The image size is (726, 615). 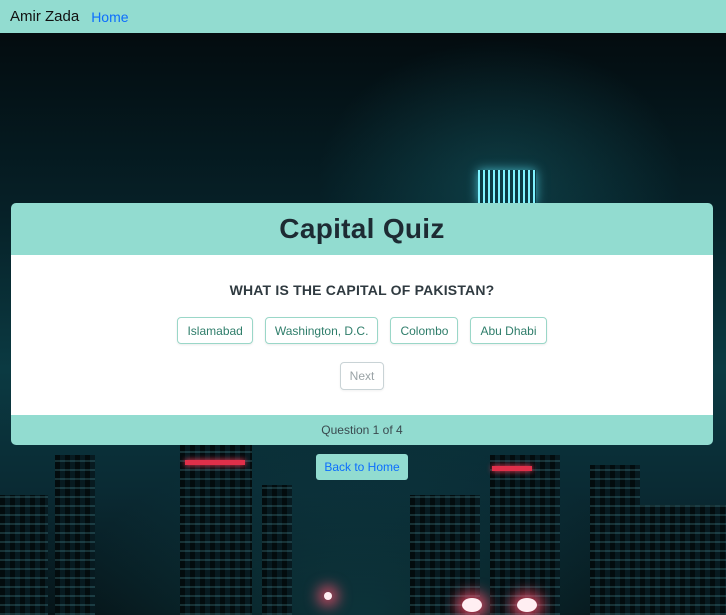 I want to click on option-abu-dhabi-button: Abu Dhabi, so click(x=508, y=330).